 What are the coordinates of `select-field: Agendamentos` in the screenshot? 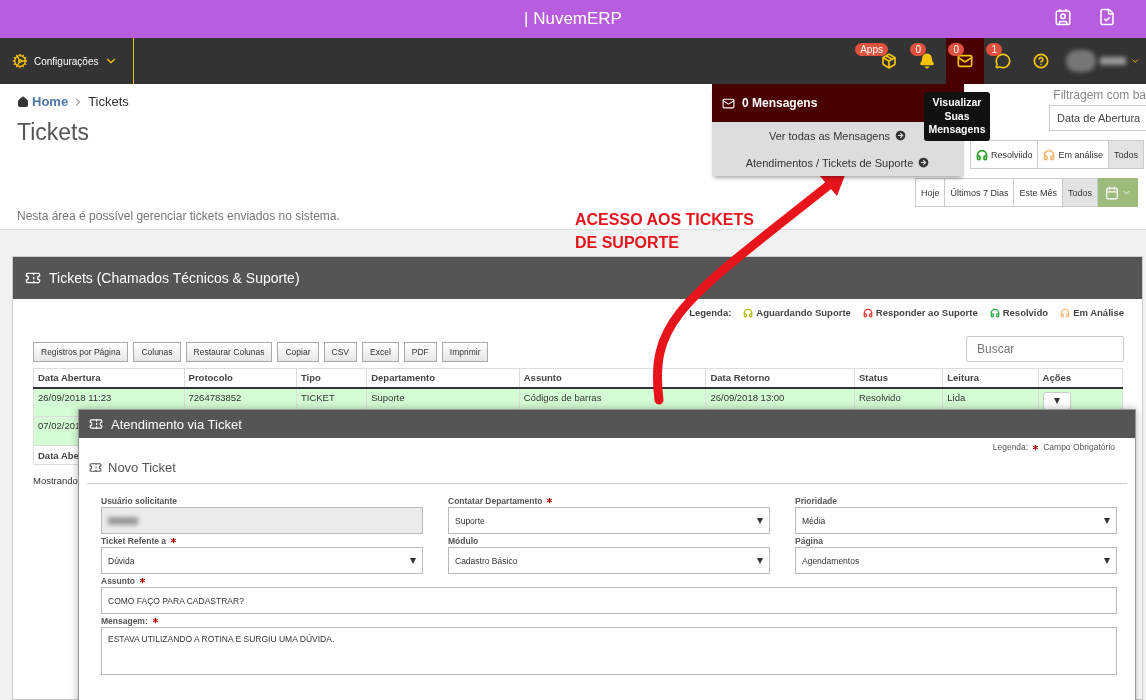 It's located at (956, 560).